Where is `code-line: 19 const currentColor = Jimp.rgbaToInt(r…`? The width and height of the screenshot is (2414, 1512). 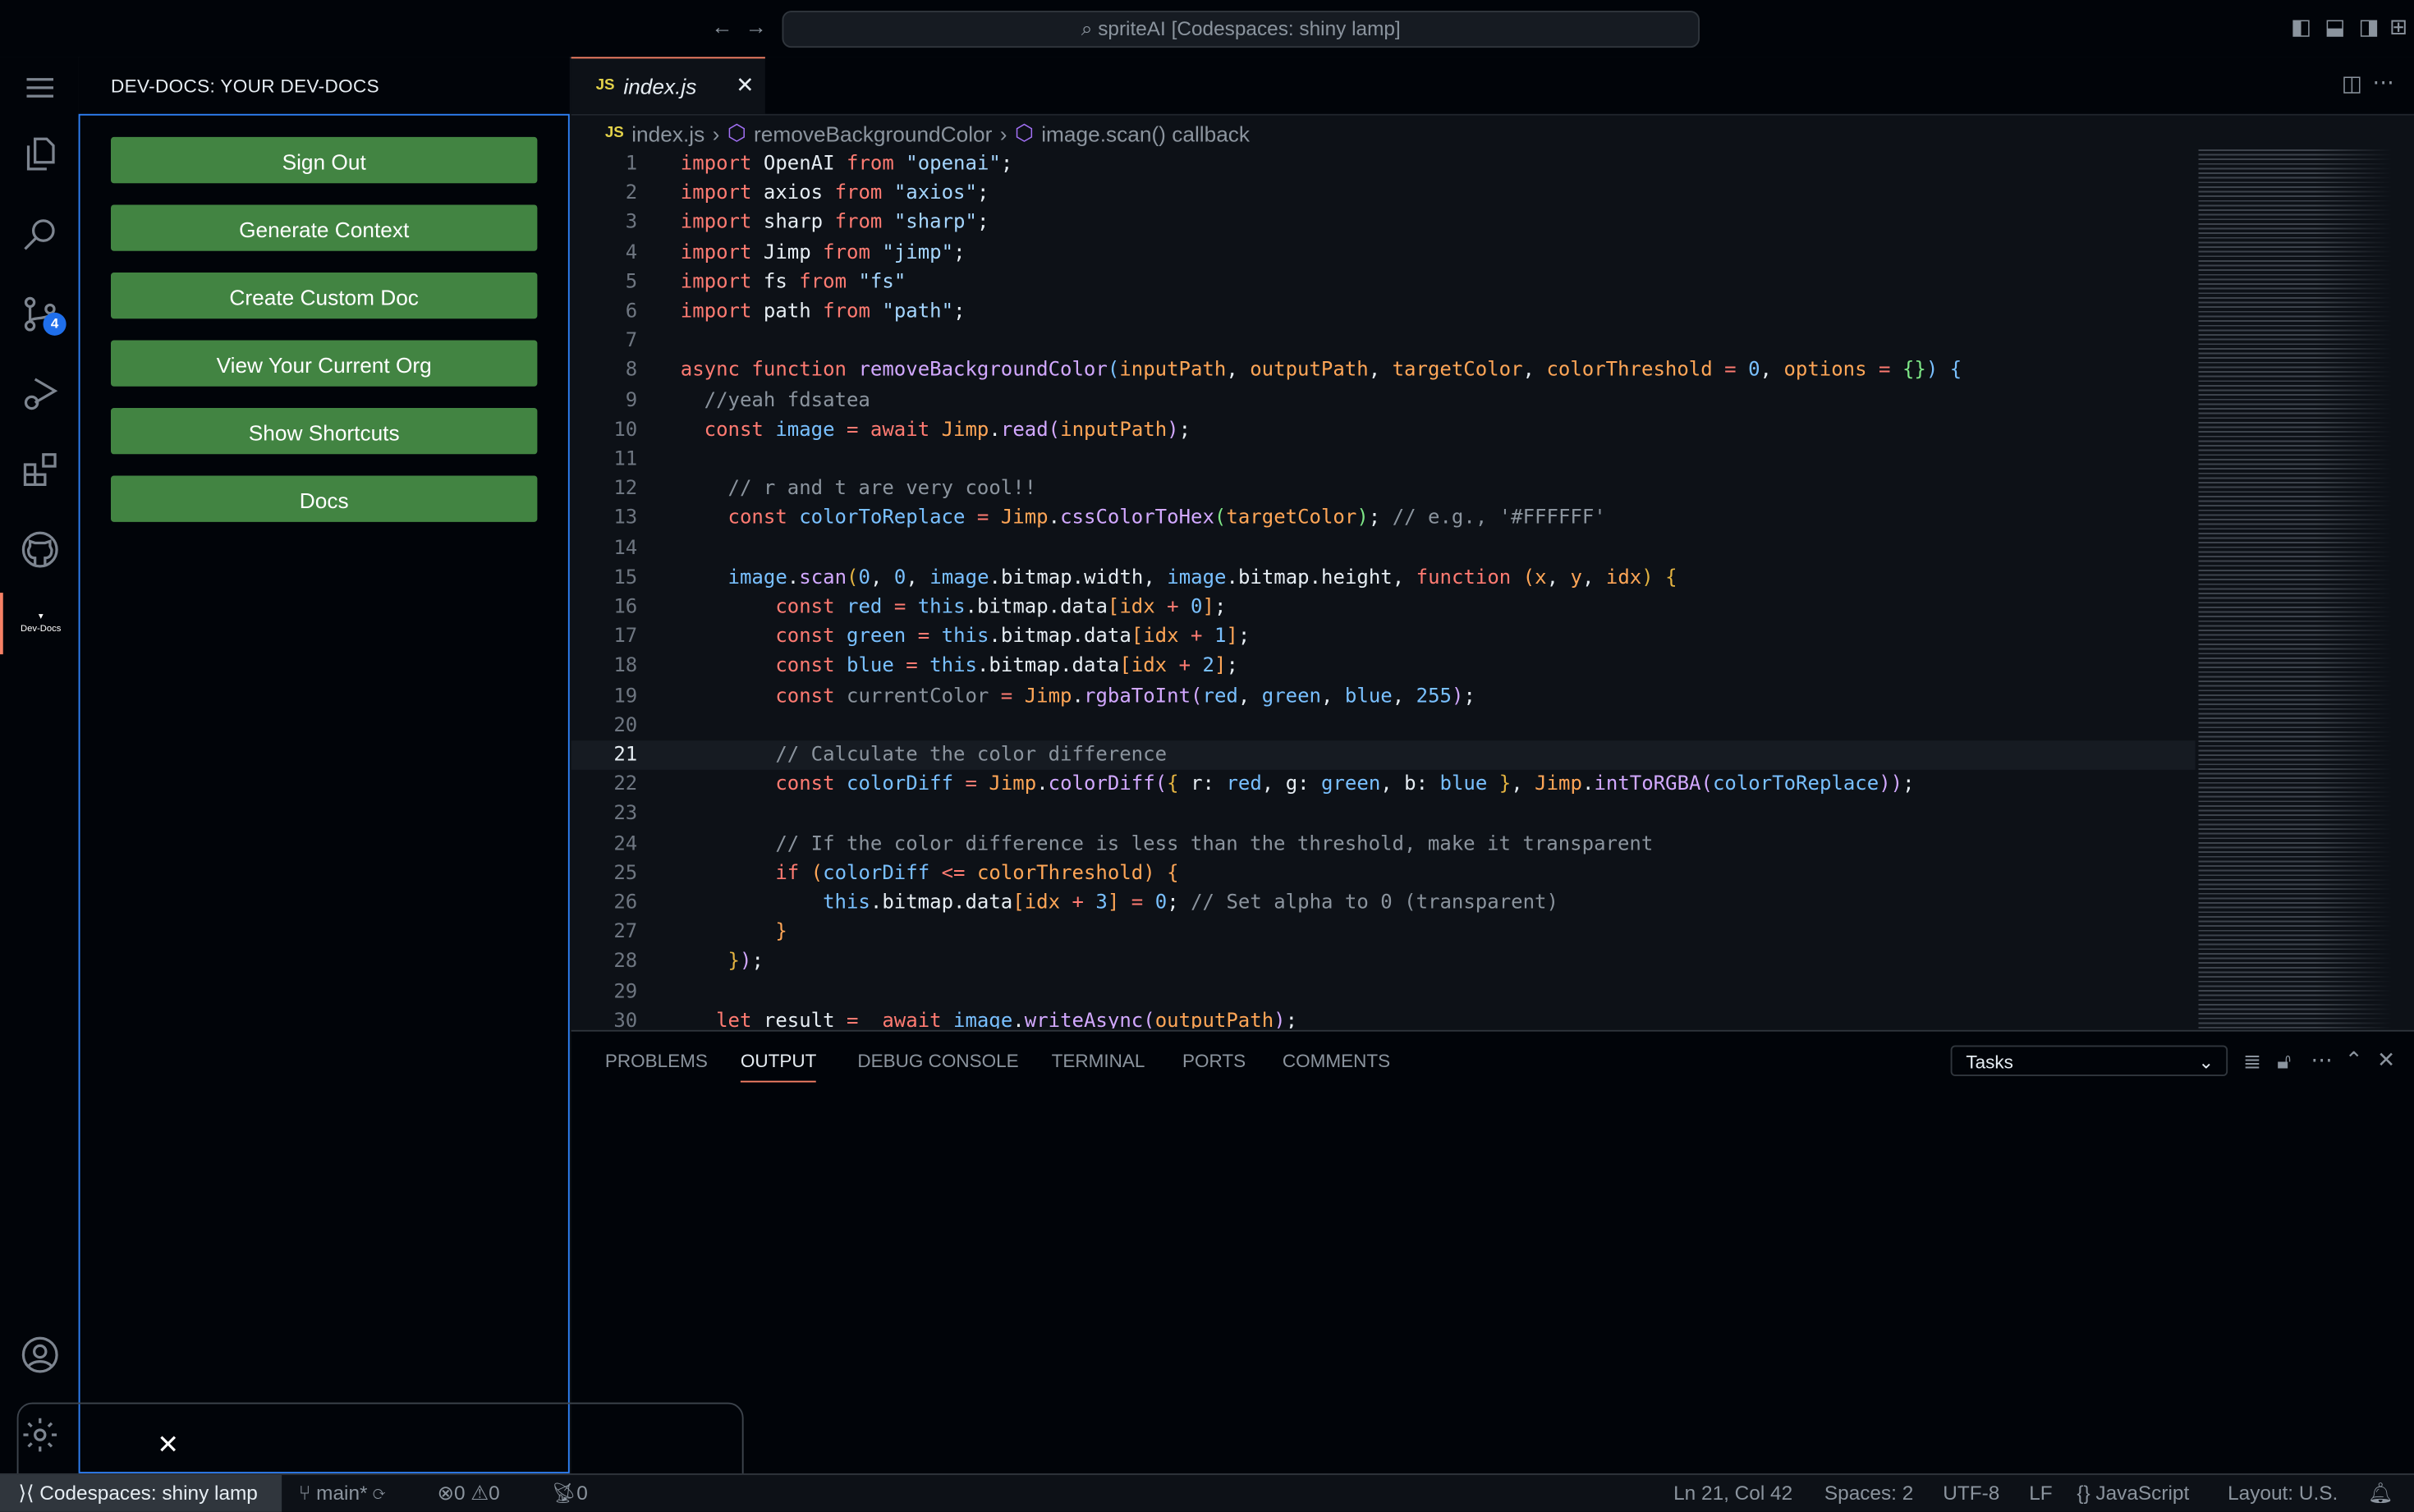
code-line: 19 const currentColor = Jimp.rgbaToInt(r… is located at coordinates (1384, 696).